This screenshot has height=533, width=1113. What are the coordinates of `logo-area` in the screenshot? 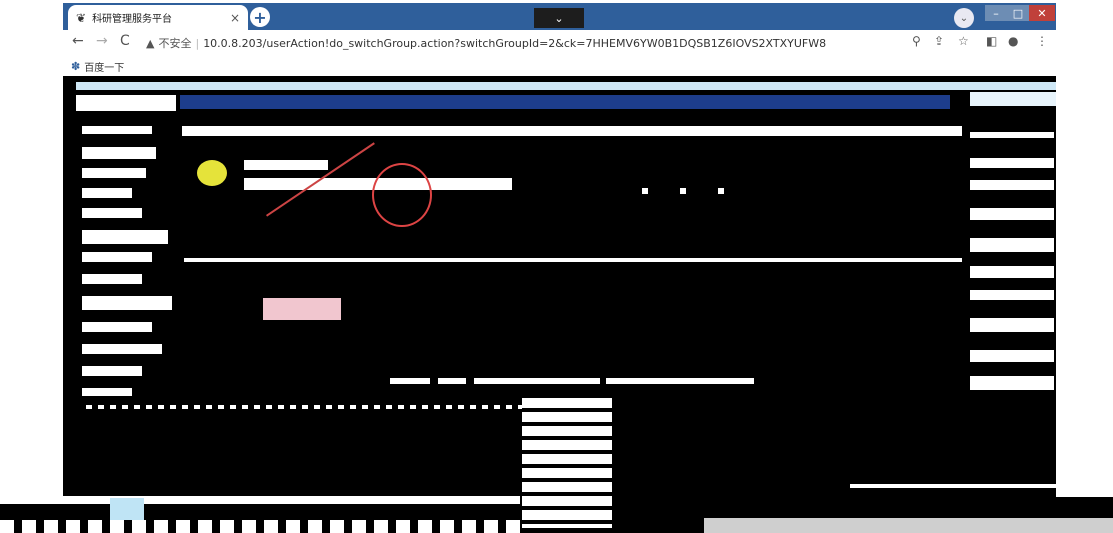 It's located at (126, 103).